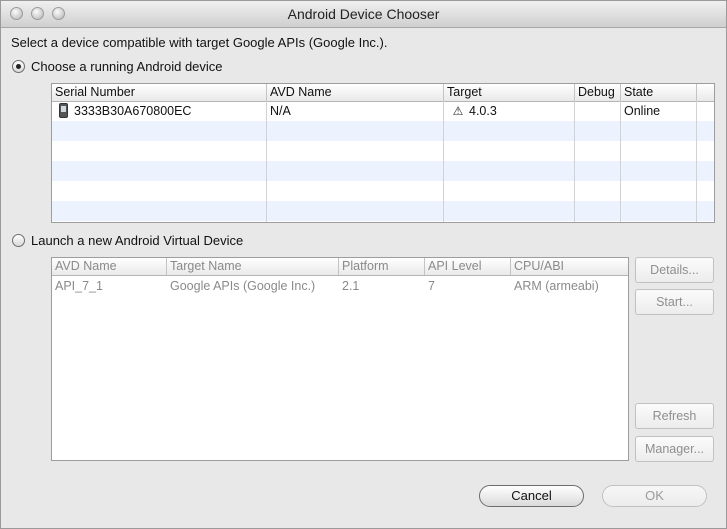  Describe the element at coordinates (705, 92) in the screenshot. I see `column-filler` at that location.